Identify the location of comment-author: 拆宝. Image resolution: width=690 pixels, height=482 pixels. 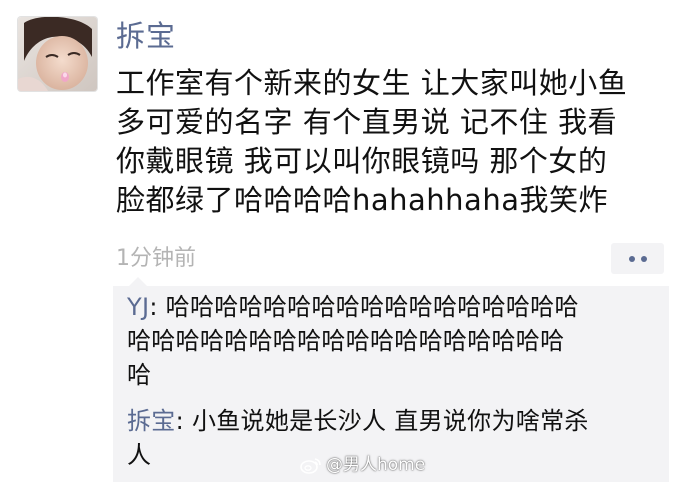
(151, 421).